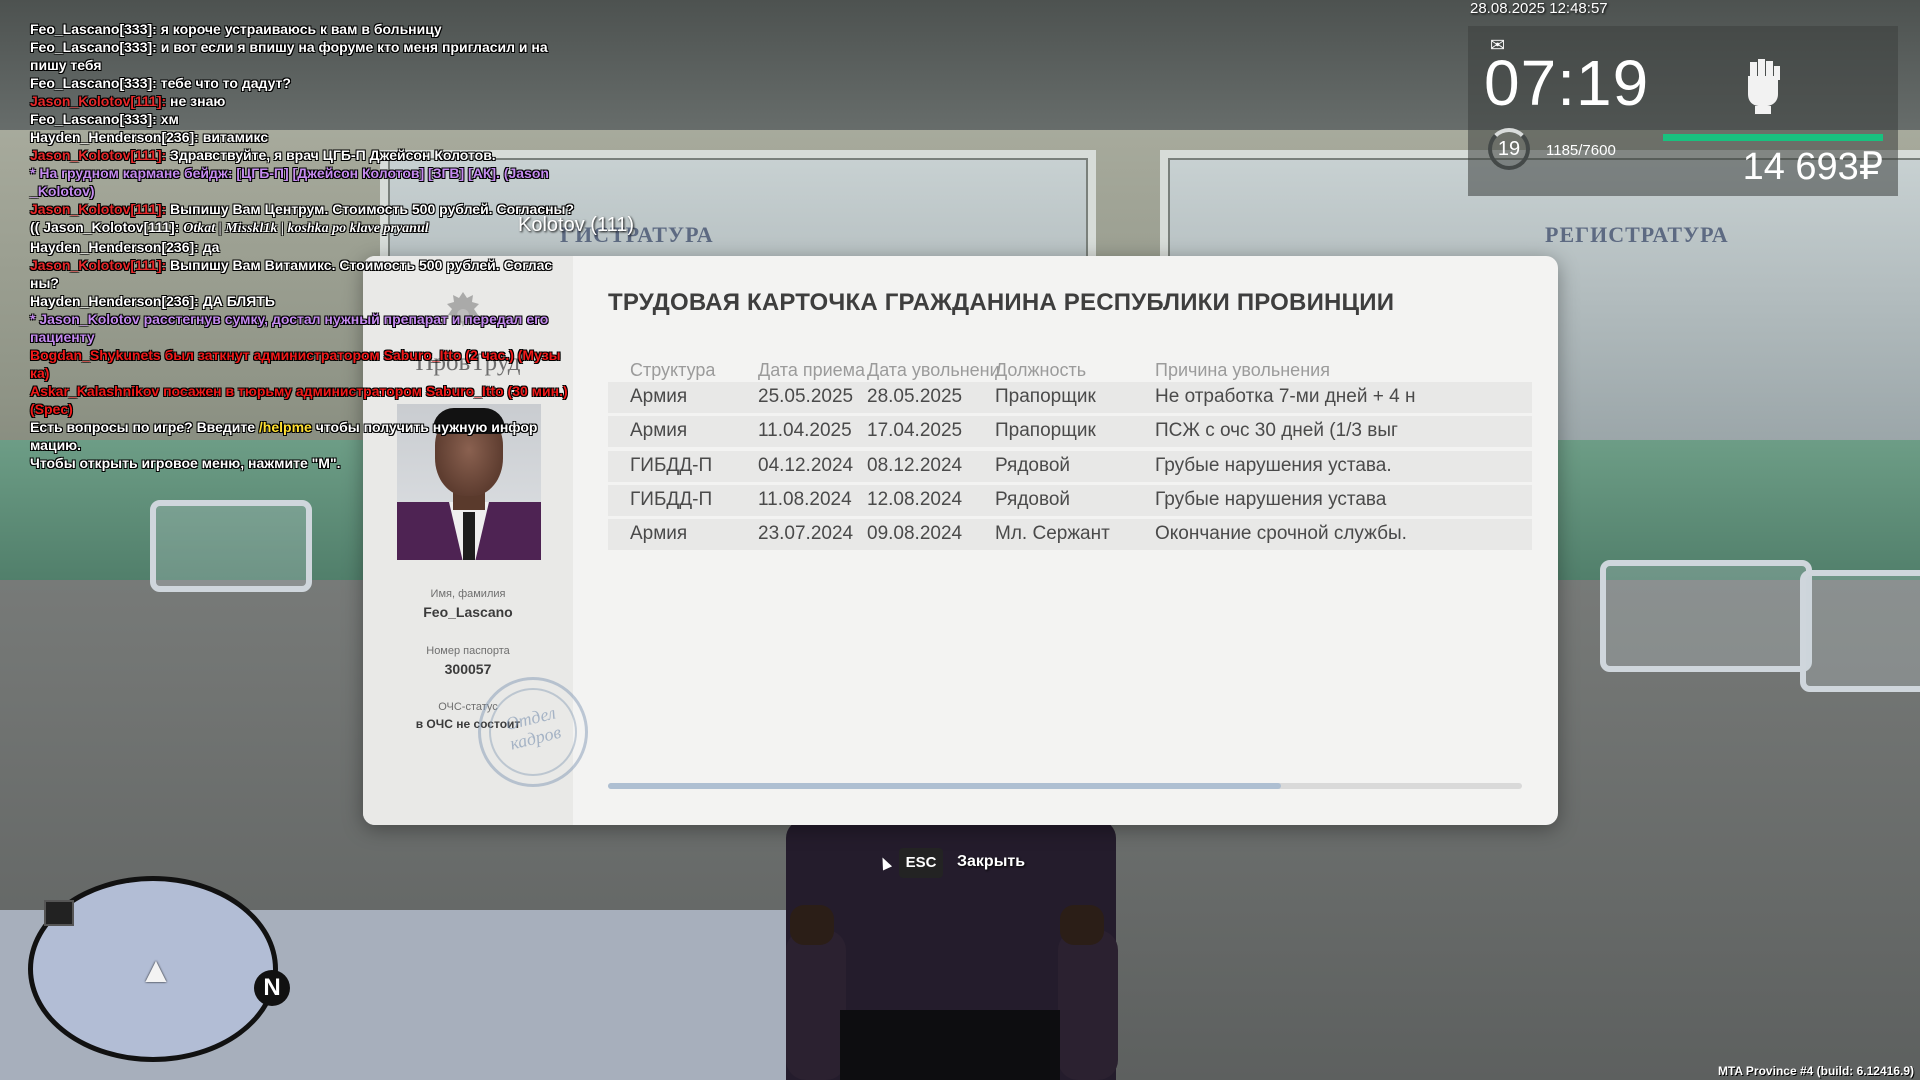 The width and height of the screenshot is (1920, 1080). What do you see at coordinates (1509, 149) in the screenshot?
I see `hud-level: 19` at bounding box center [1509, 149].